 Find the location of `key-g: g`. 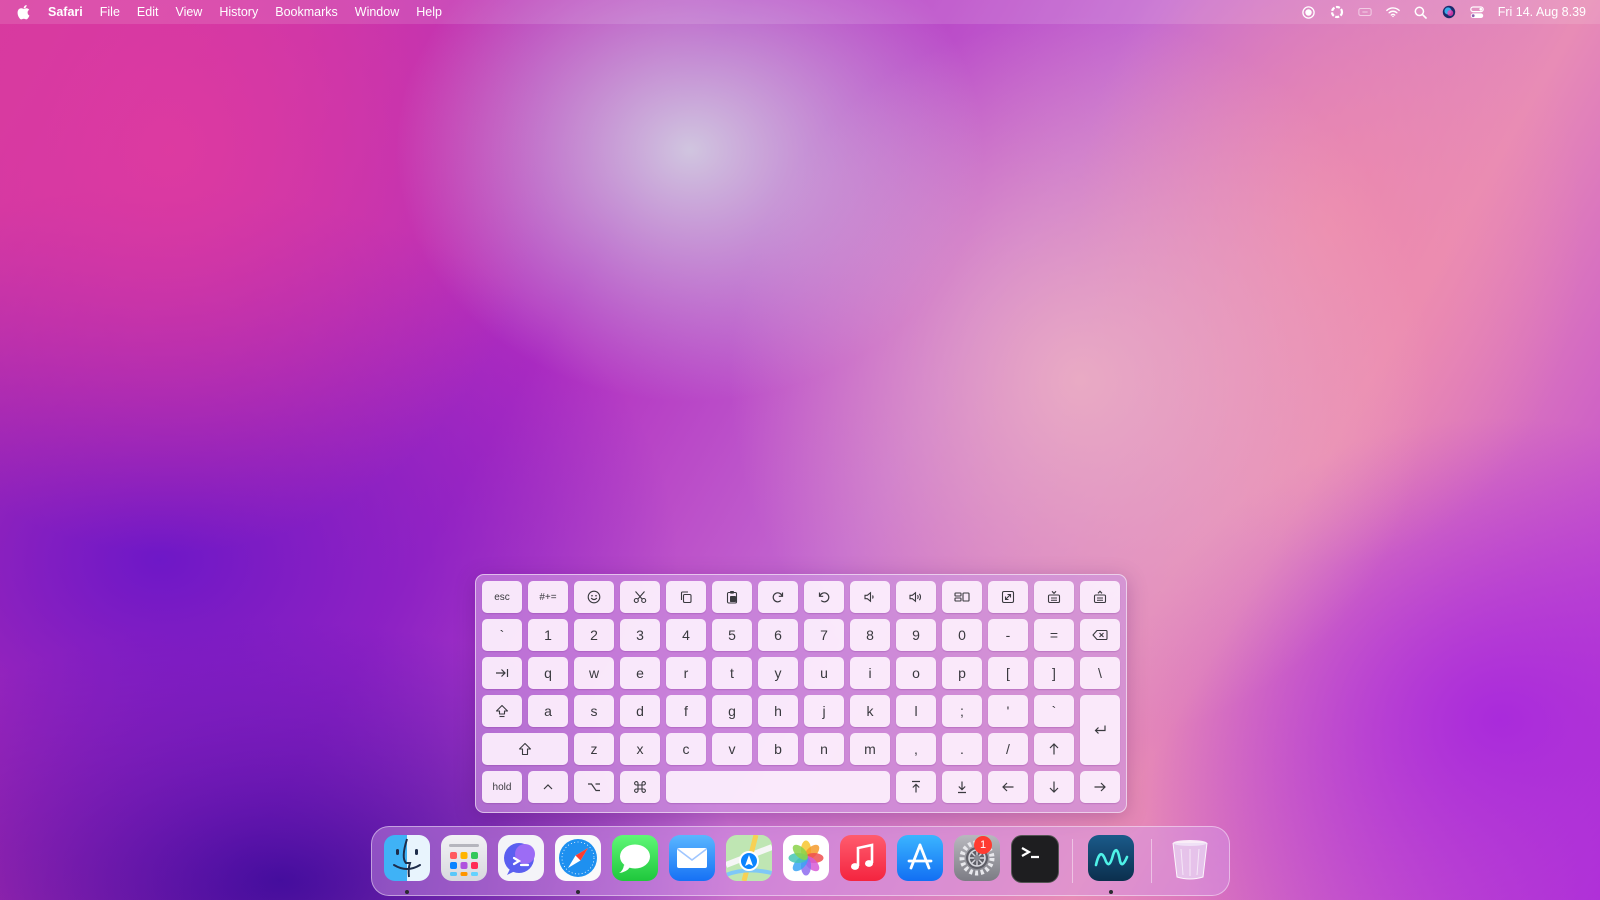

key-g: g is located at coordinates (732, 711).